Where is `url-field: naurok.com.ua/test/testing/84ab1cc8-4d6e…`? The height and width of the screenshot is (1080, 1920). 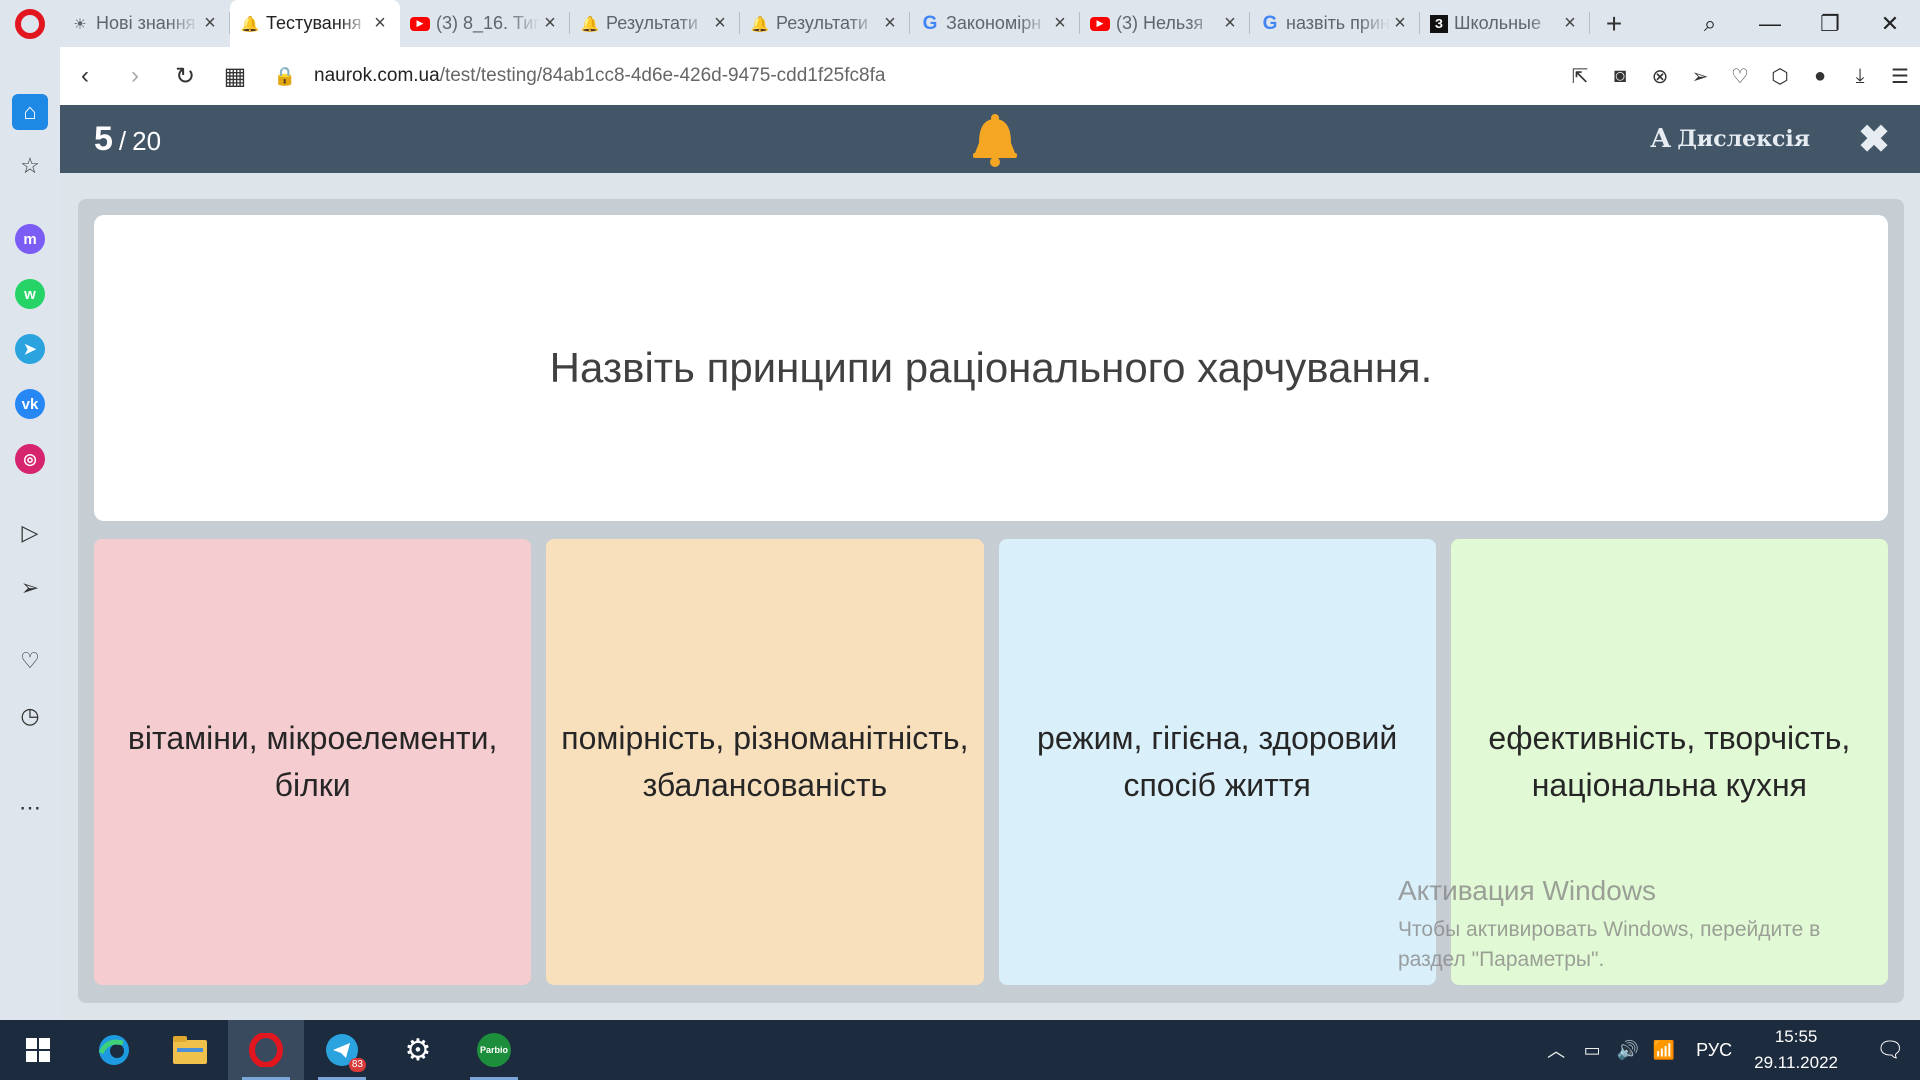
url-field: naurok.com.ua/test/testing/84ab1cc8-4d6e… is located at coordinates (599, 76).